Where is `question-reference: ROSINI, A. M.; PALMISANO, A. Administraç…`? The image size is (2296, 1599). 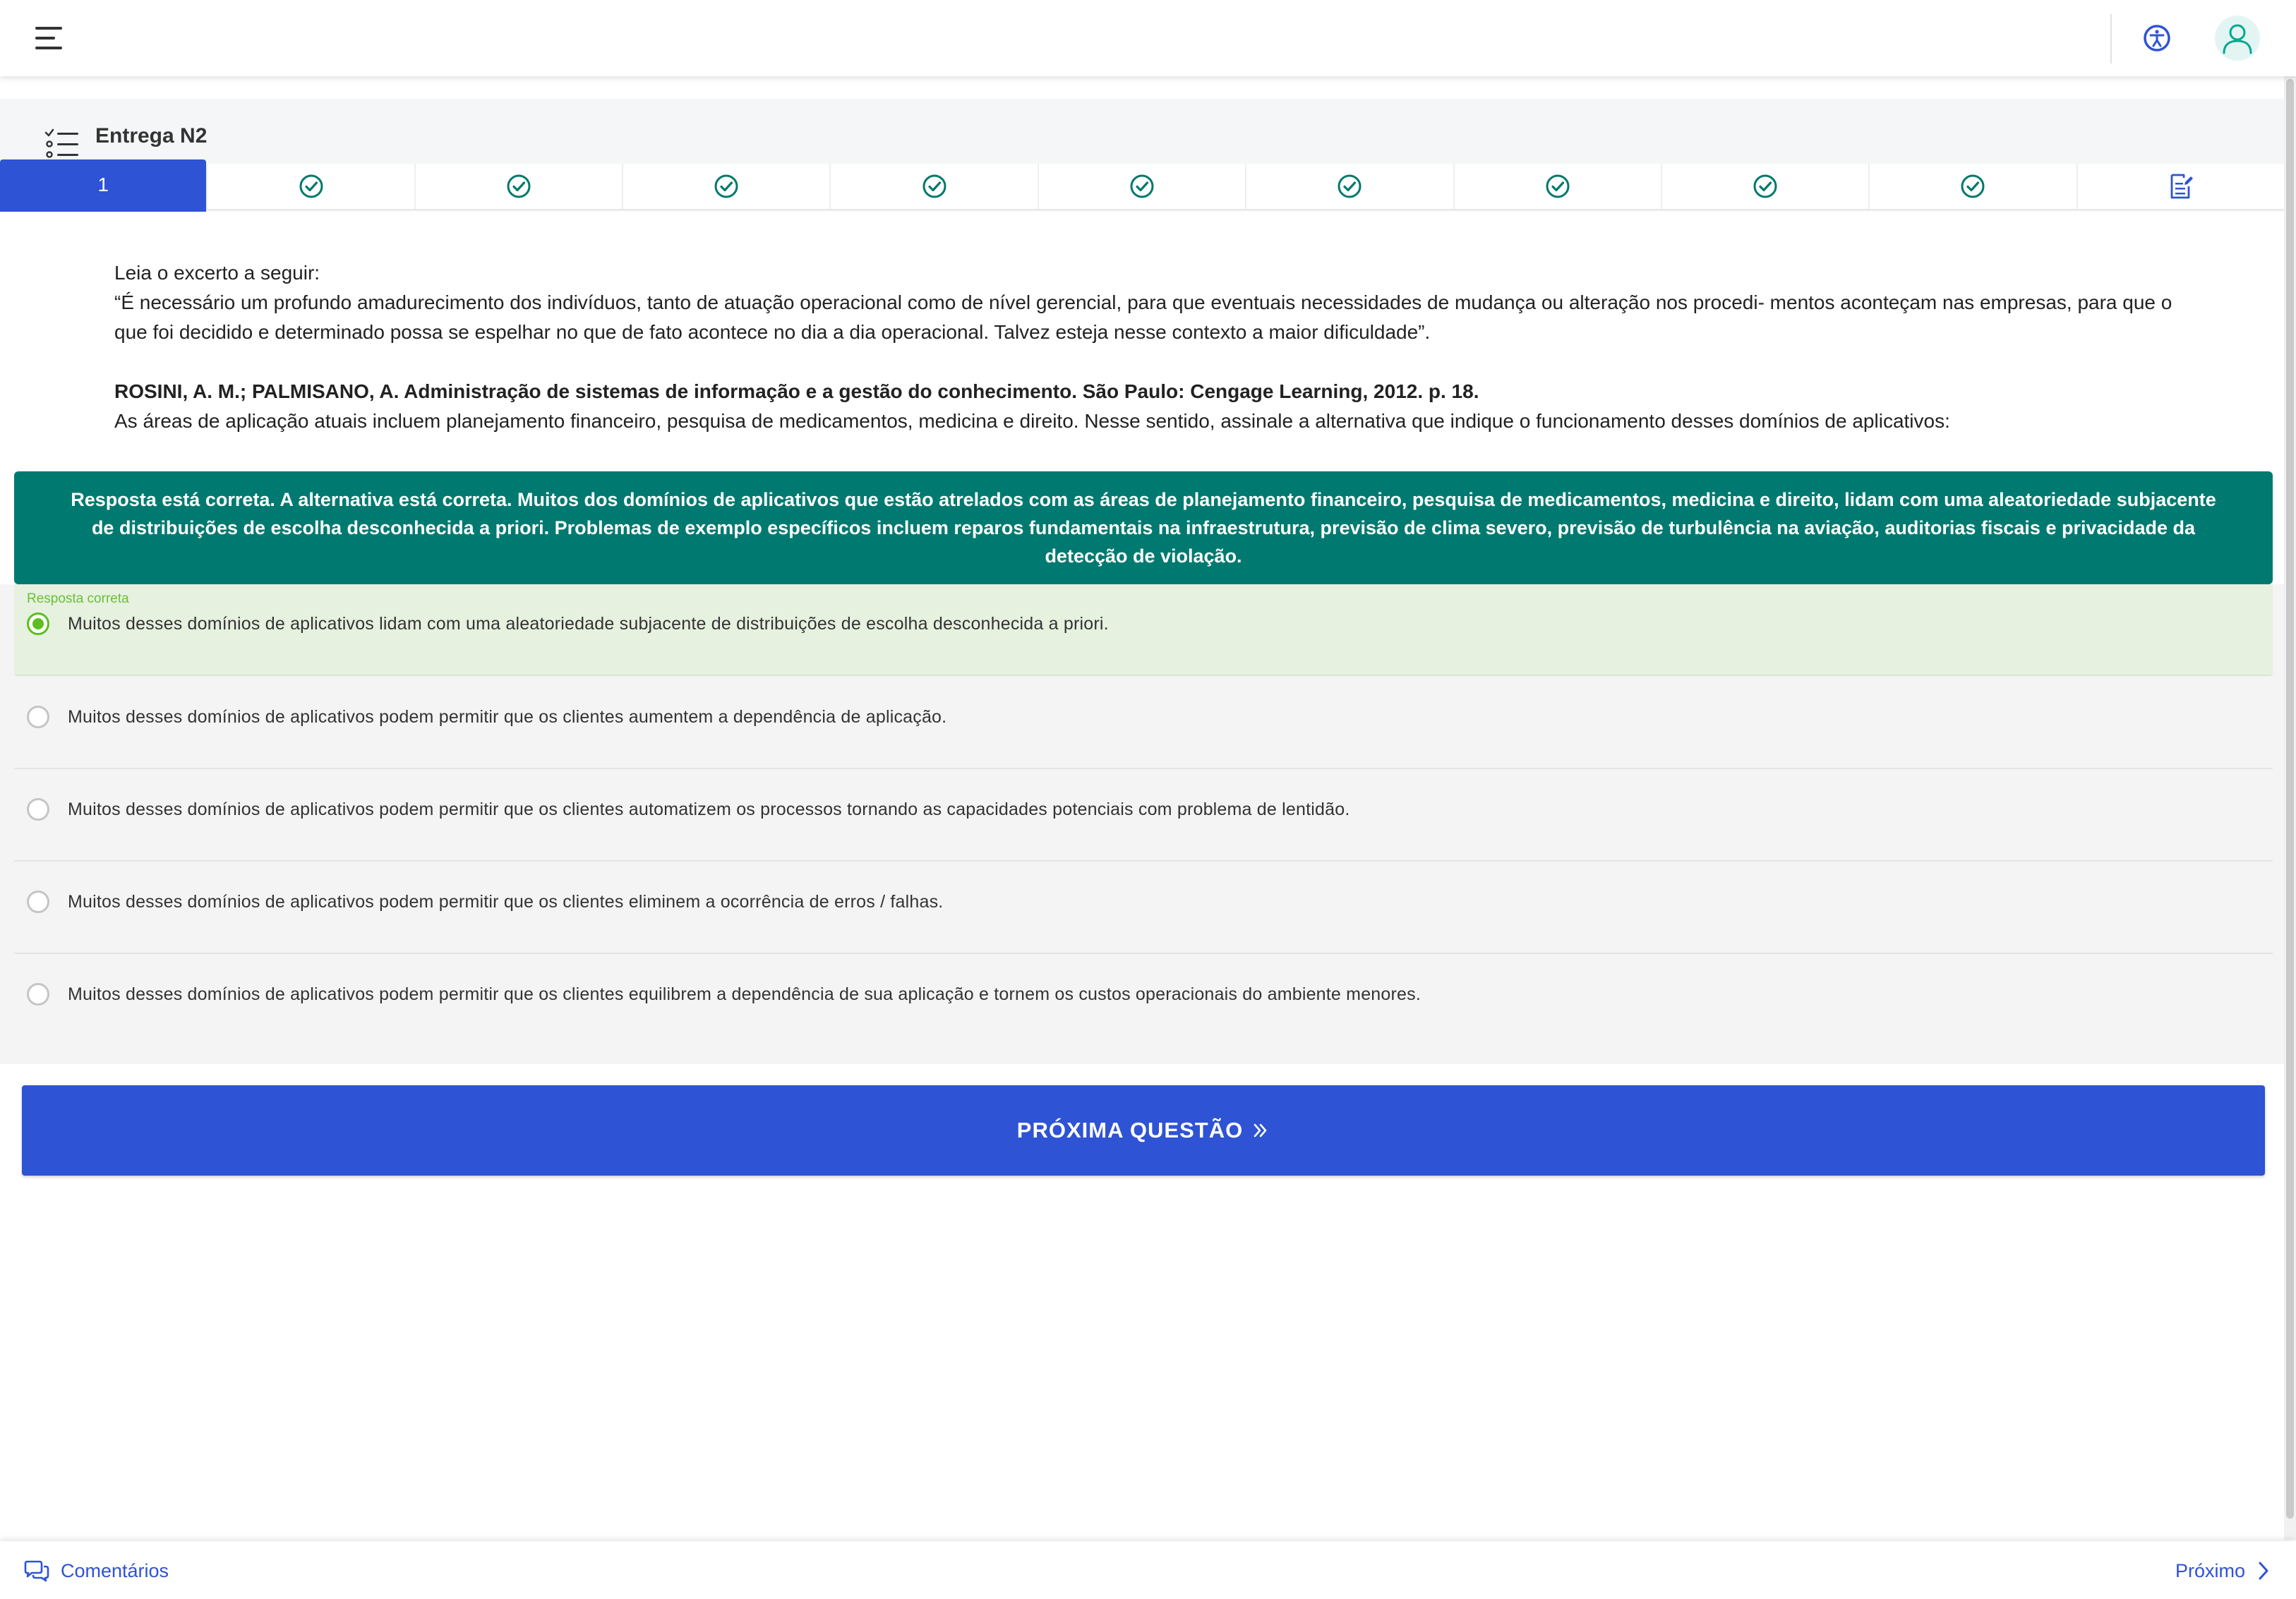
question-reference: ROSINI, A. M.; PALMISANO, A. Administraç… is located at coordinates (796, 391).